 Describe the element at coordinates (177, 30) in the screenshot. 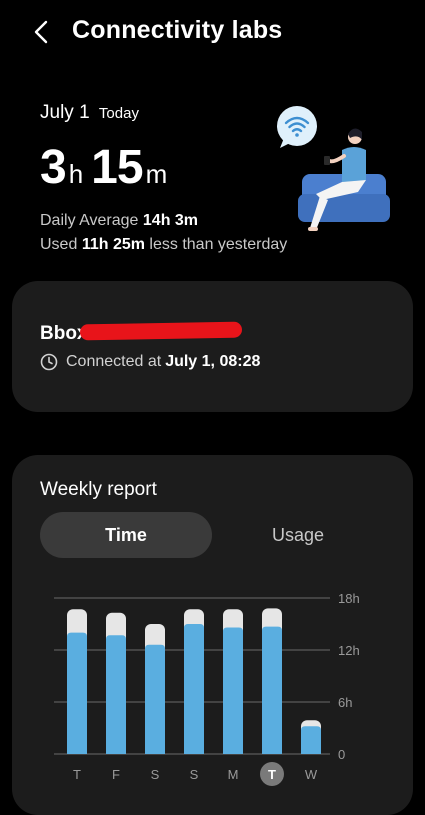

I see `page-title: Connectivity labs` at that location.